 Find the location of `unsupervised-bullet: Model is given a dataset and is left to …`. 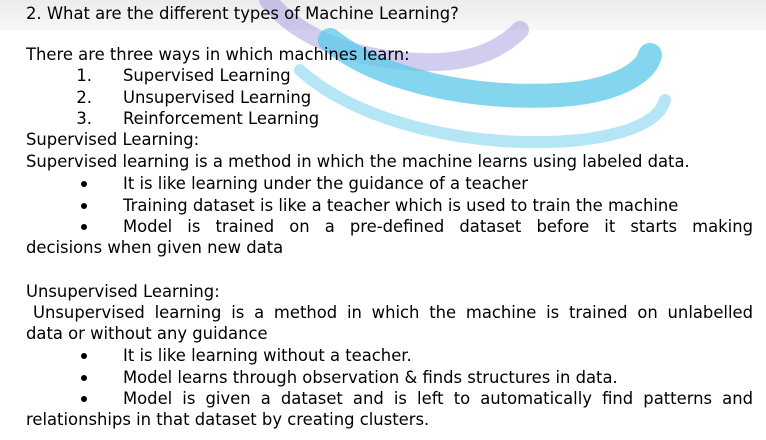

unsupervised-bullet: Model is given a dataset and is left to … is located at coordinates (438, 398).